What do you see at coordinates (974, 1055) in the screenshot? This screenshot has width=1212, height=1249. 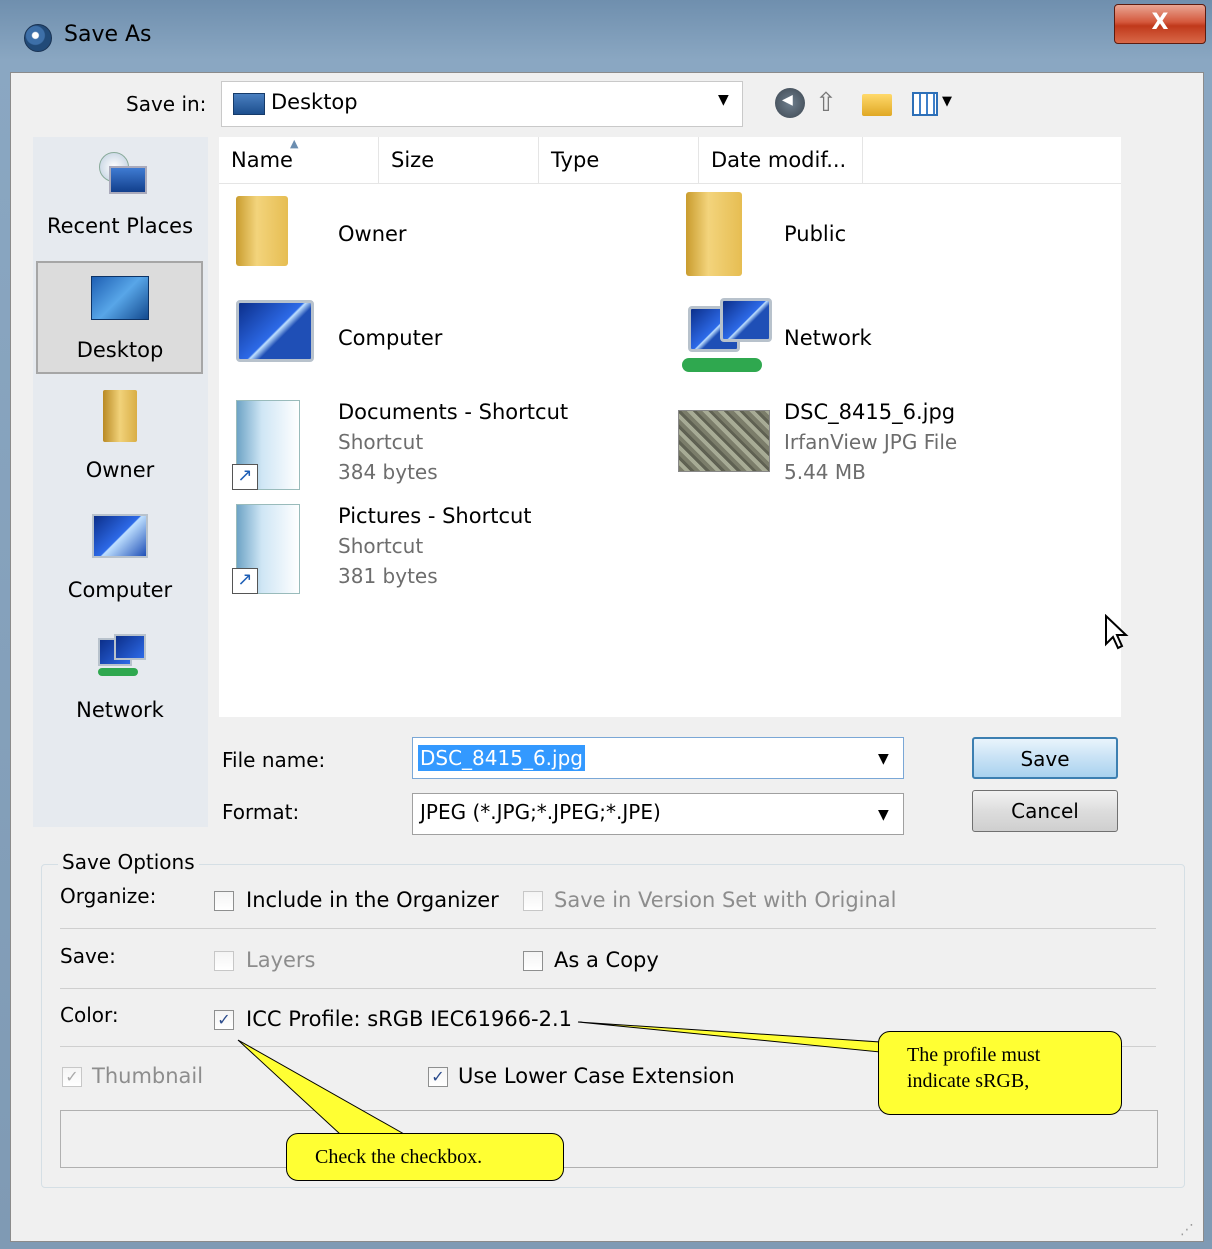 I see `callout-text: The profile must` at bounding box center [974, 1055].